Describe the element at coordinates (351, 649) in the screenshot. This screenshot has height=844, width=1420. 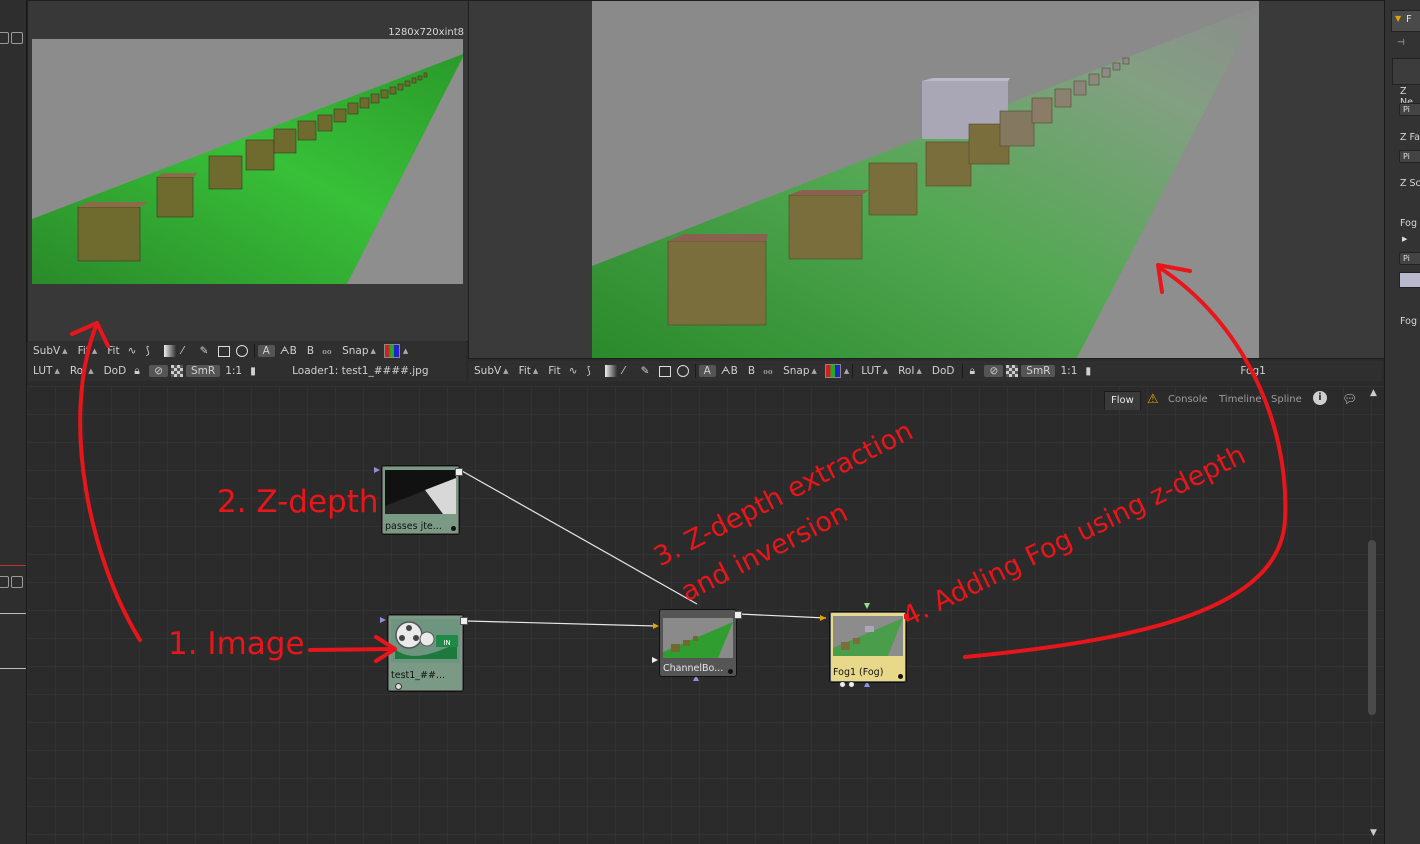
I see `arrow-to-loader-icon` at that location.